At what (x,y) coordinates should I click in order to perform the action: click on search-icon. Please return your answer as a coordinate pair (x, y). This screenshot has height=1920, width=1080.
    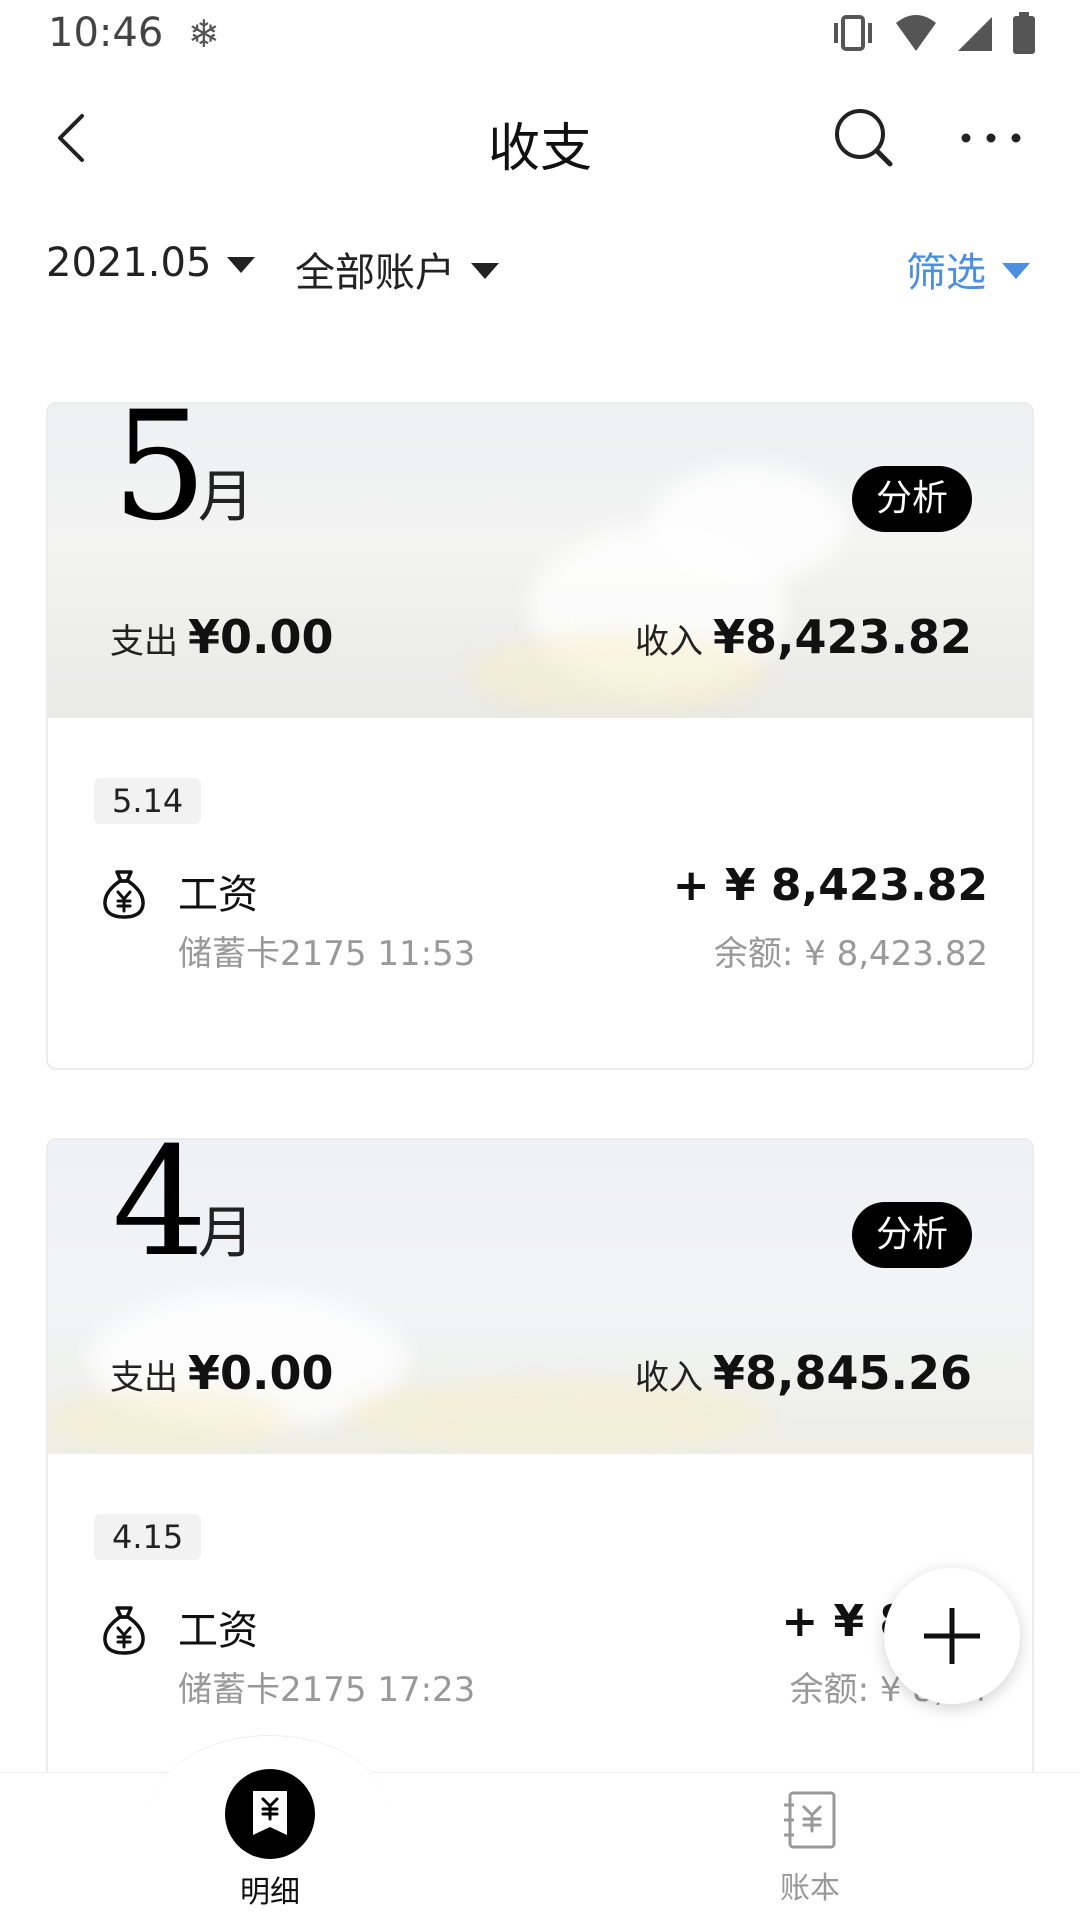
    Looking at the image, I should click on (864, 138).